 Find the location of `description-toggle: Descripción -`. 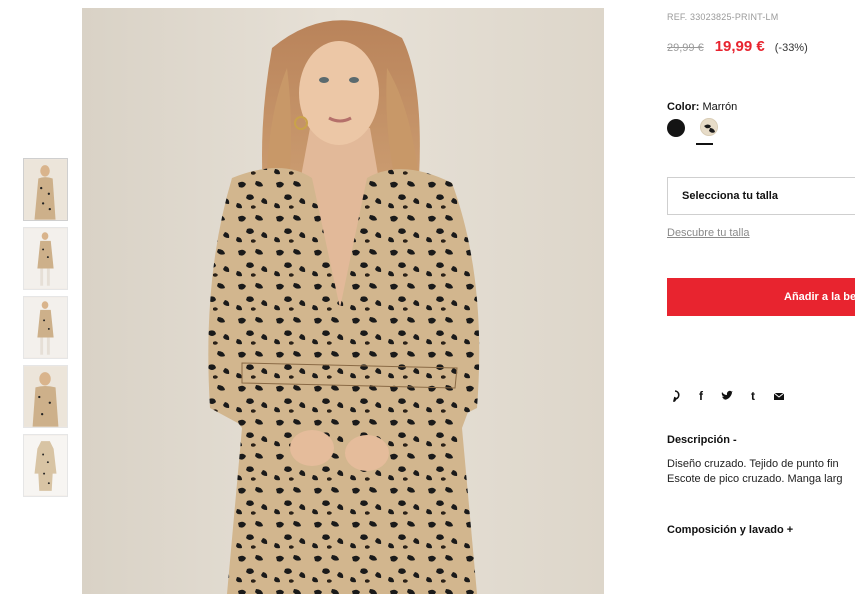

description-toggle: Descripción - is located at coordinates (702, 440).